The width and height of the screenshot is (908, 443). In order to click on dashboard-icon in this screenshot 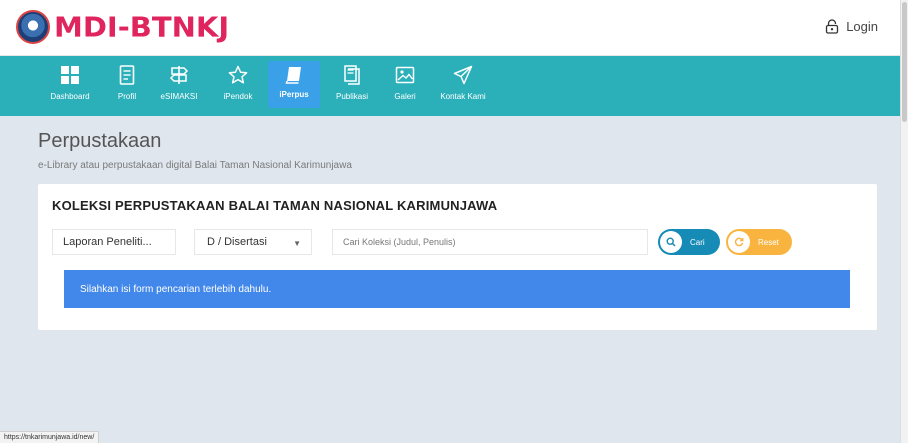, I will do `click(70, 75)`.